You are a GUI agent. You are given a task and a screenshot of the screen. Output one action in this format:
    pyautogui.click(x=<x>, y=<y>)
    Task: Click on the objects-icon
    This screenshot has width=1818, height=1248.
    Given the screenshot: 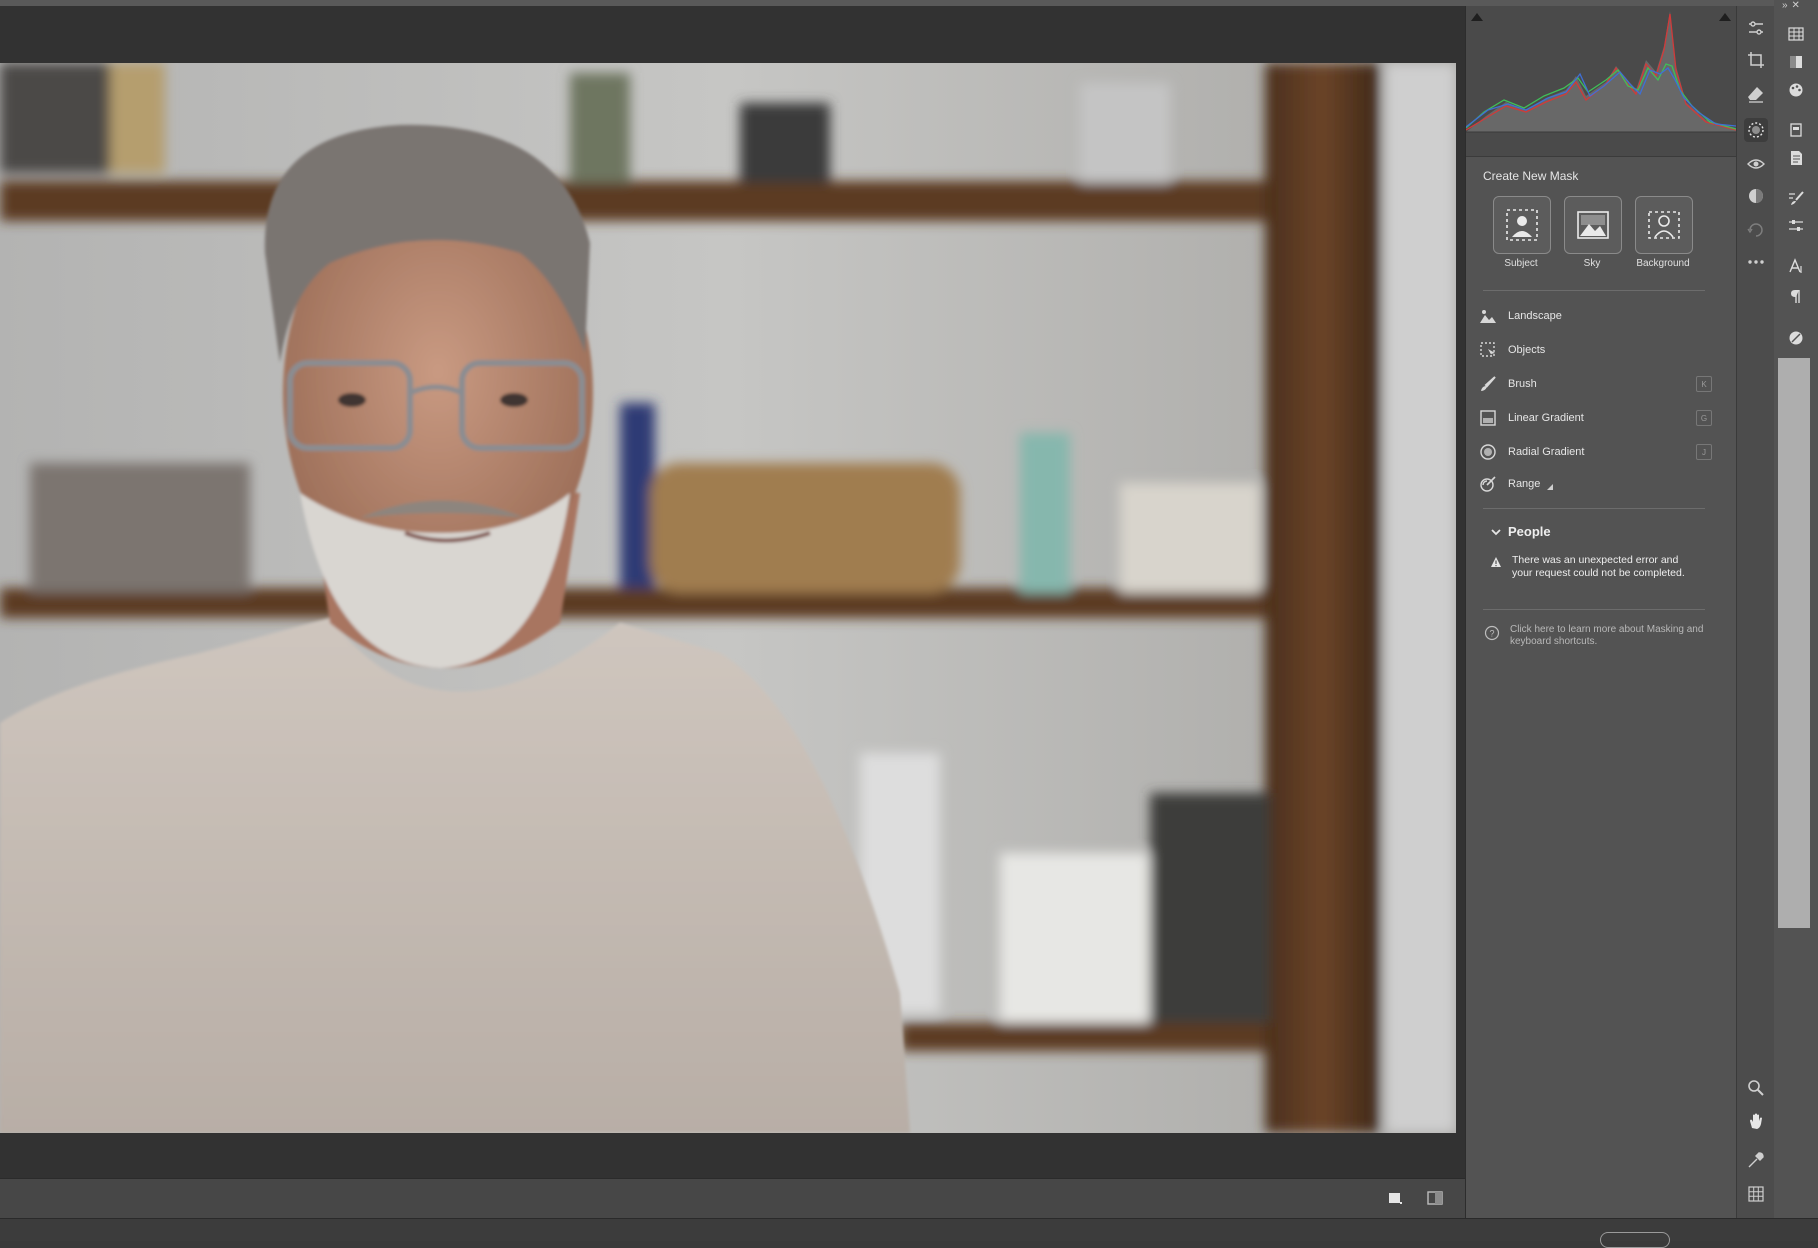 What is the action you would take?
    pyautogui.click(x=1488, y=350)
    